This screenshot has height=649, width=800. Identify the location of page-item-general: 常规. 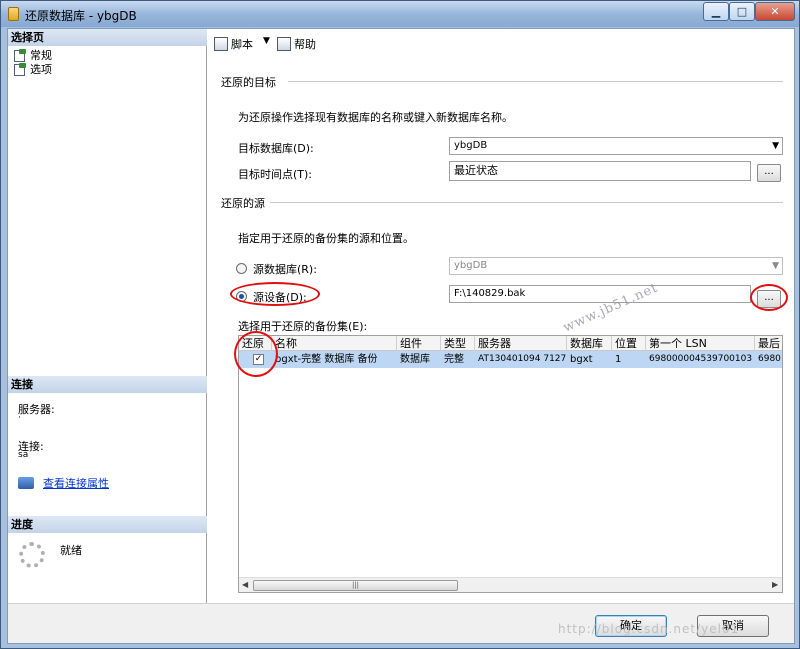
(32, 55).